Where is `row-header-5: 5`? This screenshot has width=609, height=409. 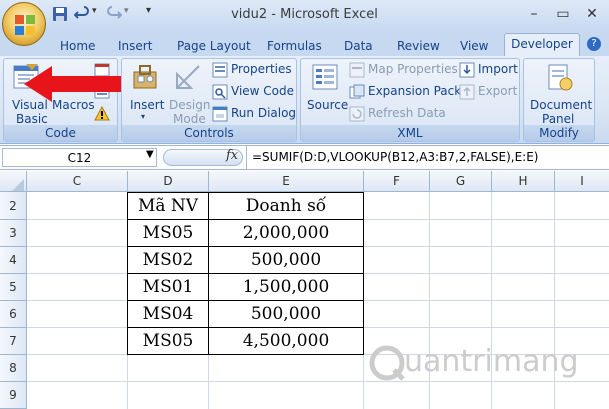 row-header-5: 5 is located at coordinates (13, 287).